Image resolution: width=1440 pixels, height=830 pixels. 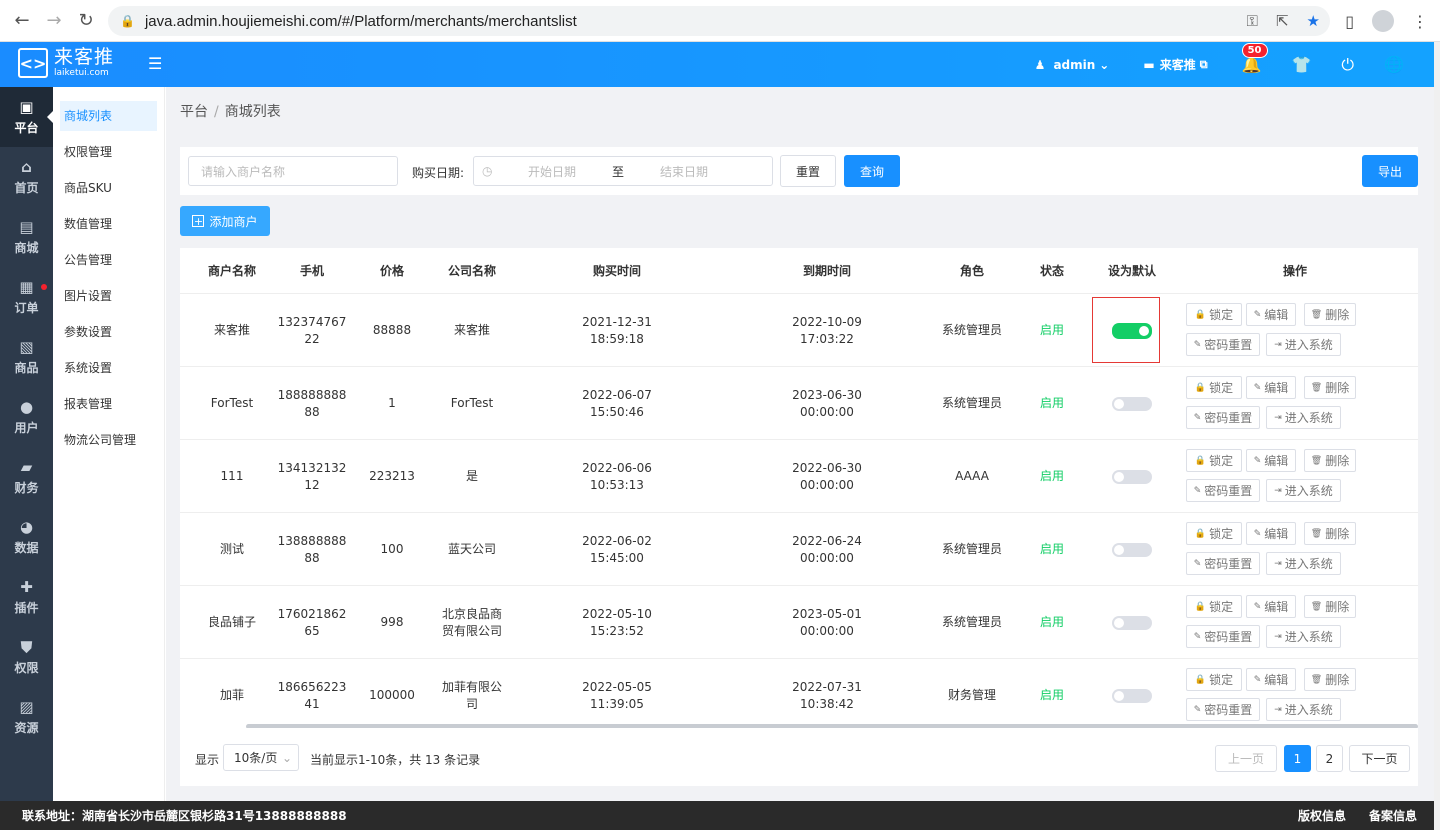 I want to click on lock-icon: 🔒, so click(x=127, y=21).